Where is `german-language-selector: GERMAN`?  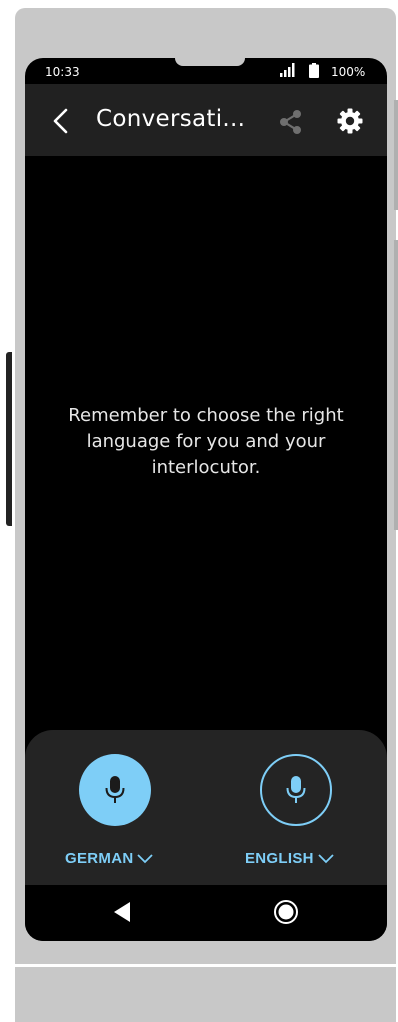
german-language-selector: GERMAN is located at coordinates (109, 859).